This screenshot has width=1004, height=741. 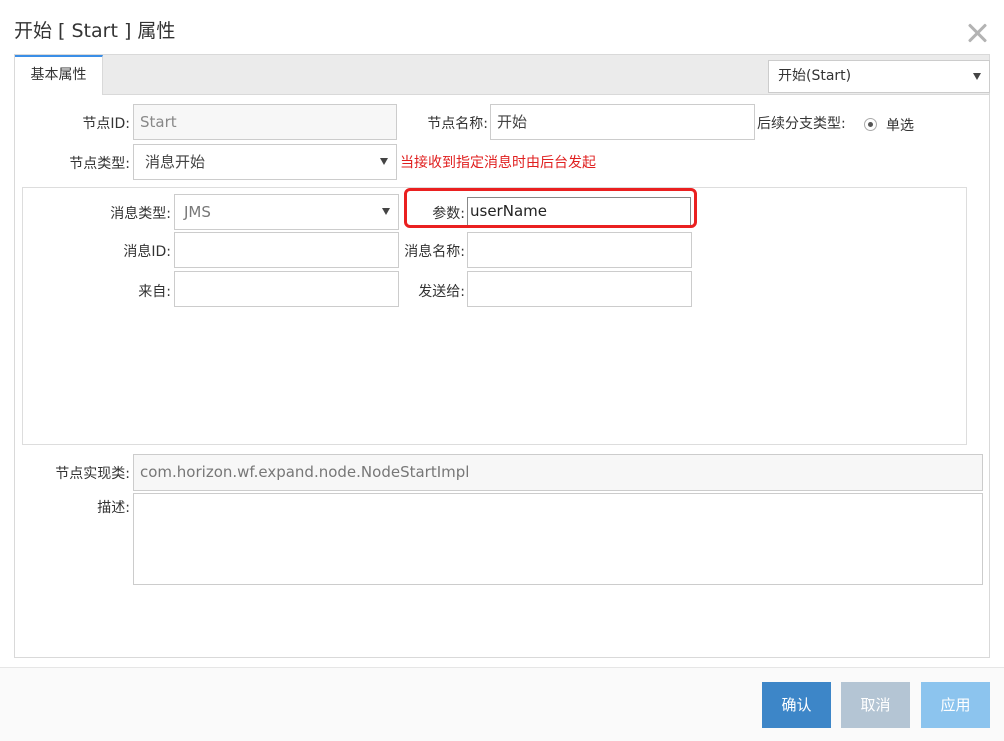 I want to click on confirm-button: 确认, so click(x=796, y=705).